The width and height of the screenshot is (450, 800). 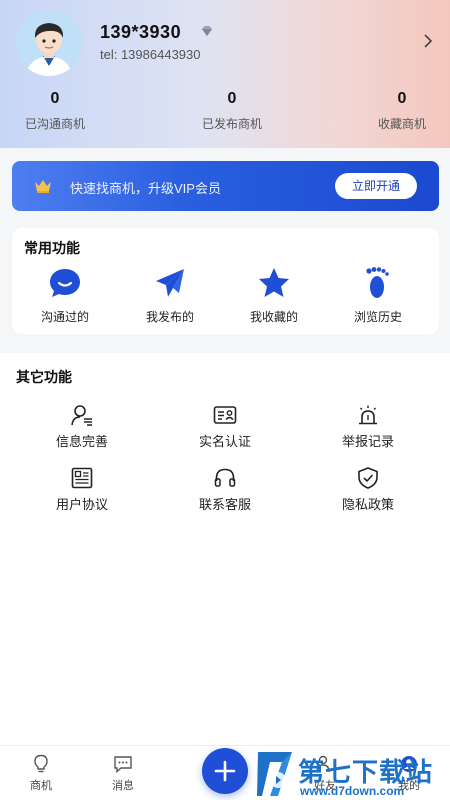 What do you see at coordinates (123, 786) in the screenshot?
I see `nav-label: 消息` at bounding box center [123, 786].